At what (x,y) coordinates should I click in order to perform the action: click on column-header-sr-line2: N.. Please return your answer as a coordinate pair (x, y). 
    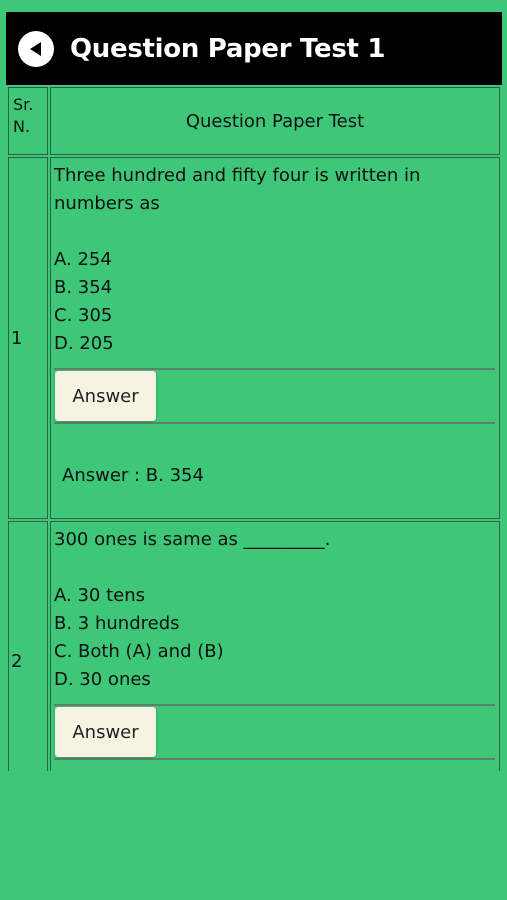
    Looking at the image, I should click on (22, 126).